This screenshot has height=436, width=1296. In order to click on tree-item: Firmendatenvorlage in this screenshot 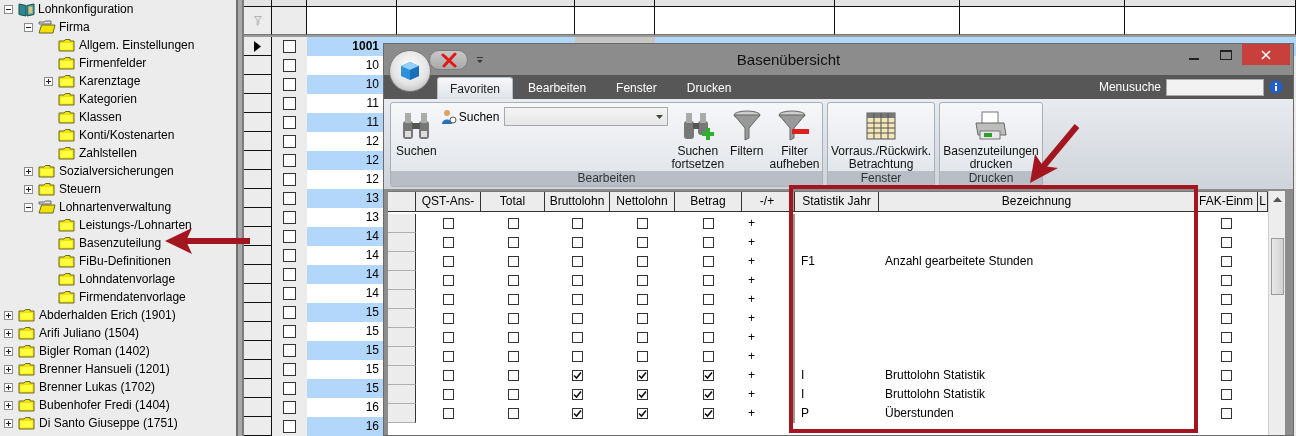, I will do `click(132, 297)`.